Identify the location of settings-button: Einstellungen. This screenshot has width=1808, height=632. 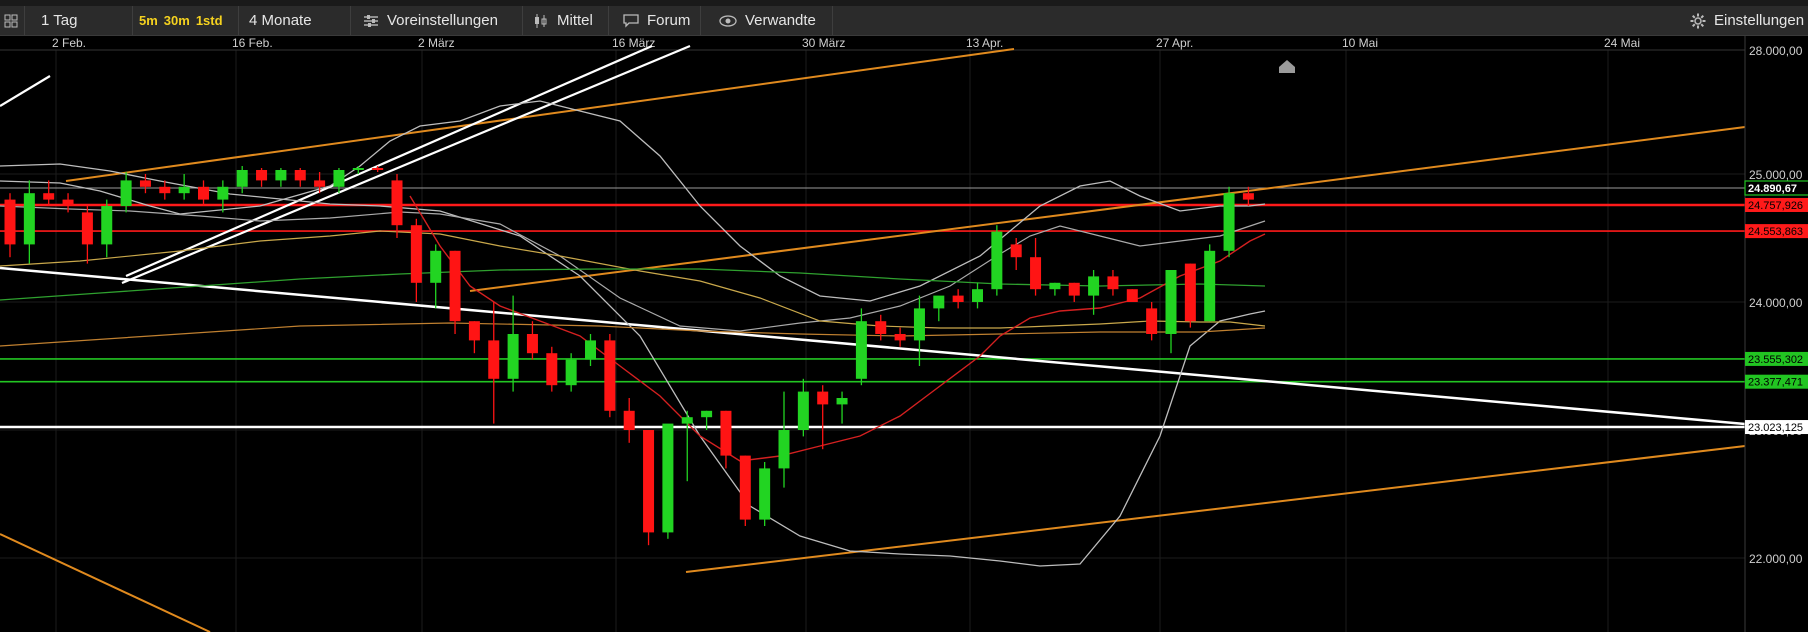
(1749, 20).